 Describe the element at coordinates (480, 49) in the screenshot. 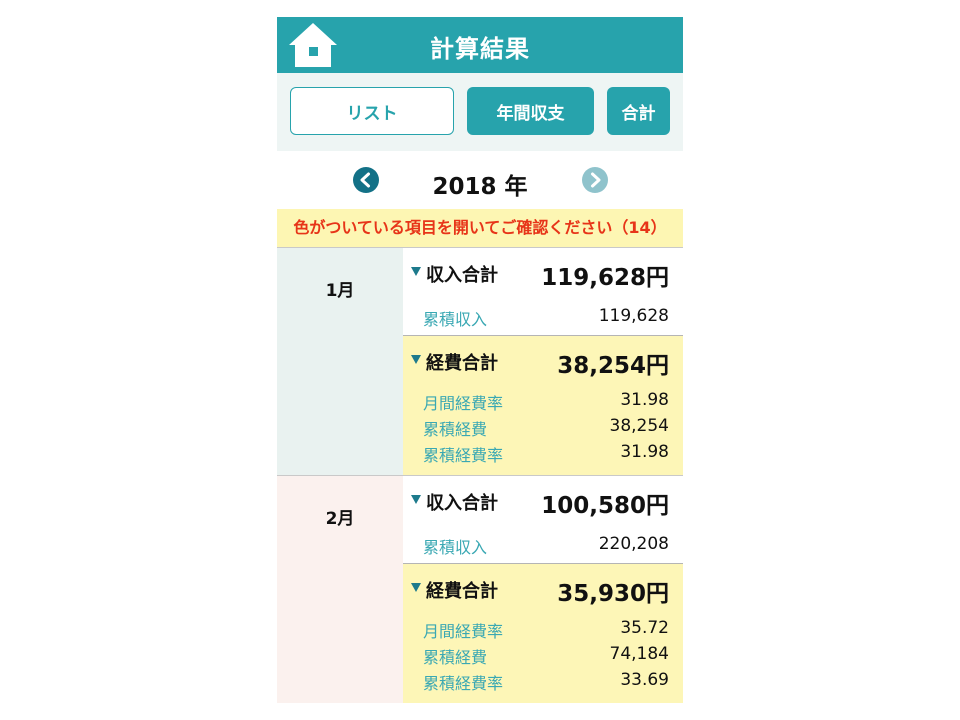

I see `page-title: 計算結果` at that location.